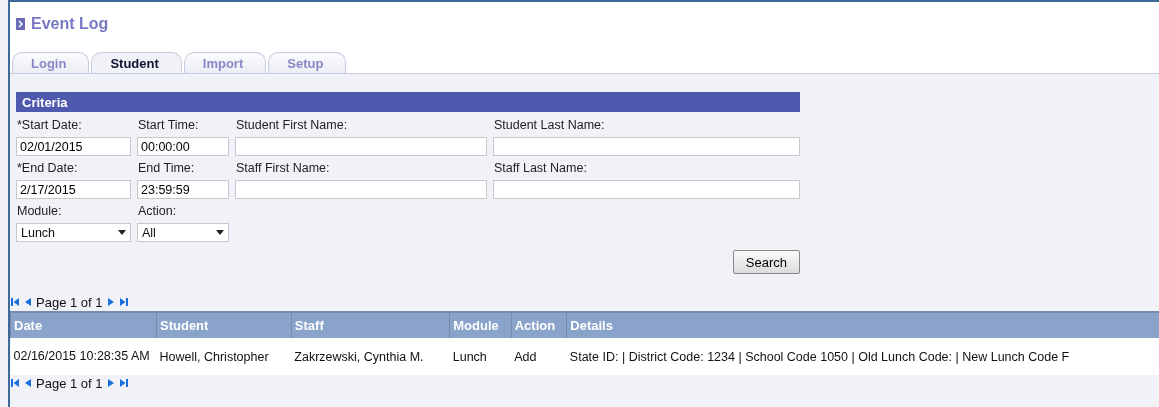 The width and height of the screenshot is (1159, 407). What do you see at coordinates (766, 262) in the screenshot?
I see `search-button: Search` at bounding box center [766, 262].